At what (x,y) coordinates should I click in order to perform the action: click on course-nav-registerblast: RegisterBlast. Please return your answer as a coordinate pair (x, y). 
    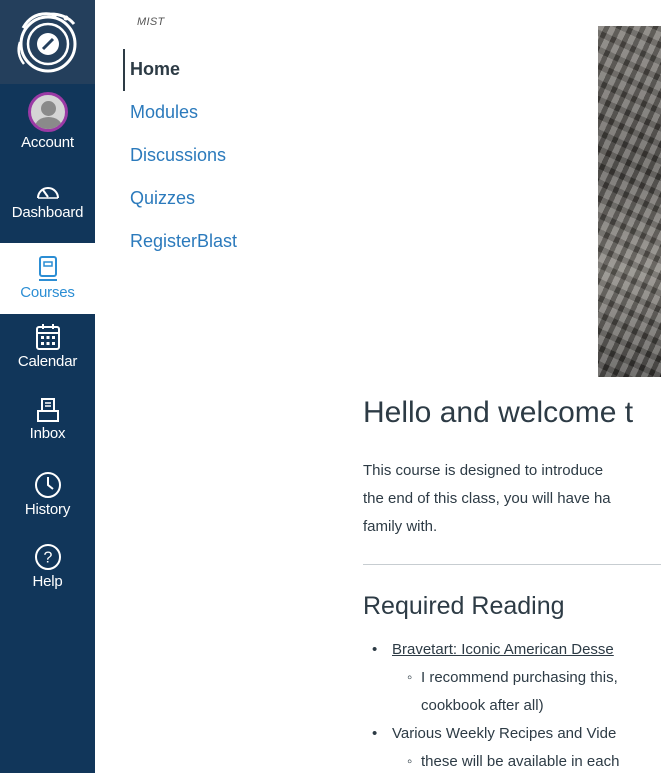
    Looking at the image, I should click on (183, 241).